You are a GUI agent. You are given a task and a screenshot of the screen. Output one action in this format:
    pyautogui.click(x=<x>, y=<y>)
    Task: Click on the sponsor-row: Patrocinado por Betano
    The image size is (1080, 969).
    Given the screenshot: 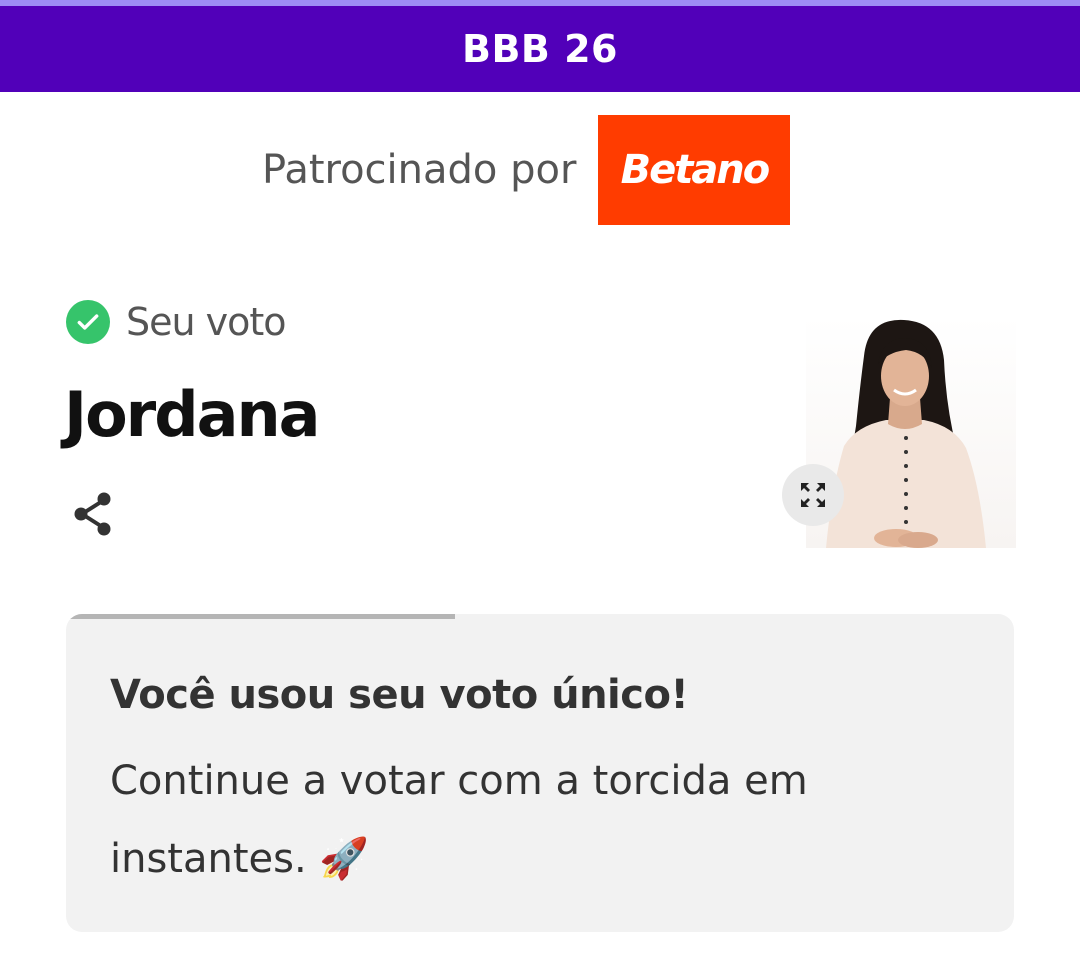 What is the action you would take?
    pyautogui.click(x=526, y=170)
    